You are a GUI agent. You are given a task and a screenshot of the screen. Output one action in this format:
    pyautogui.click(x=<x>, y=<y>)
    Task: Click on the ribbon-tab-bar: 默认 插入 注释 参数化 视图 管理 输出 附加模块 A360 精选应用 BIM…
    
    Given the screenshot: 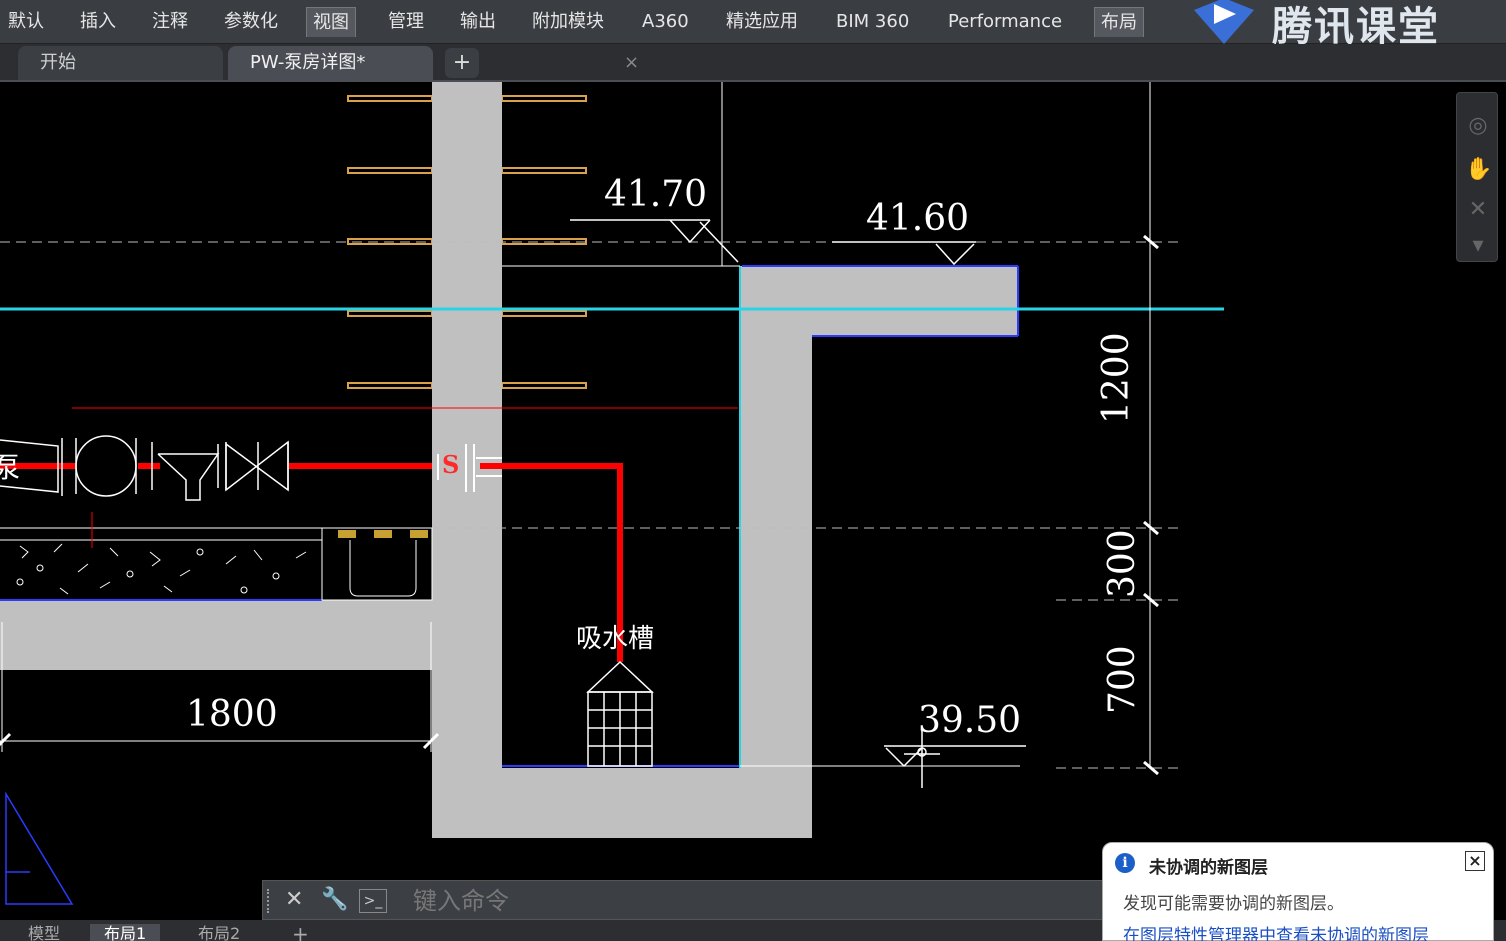 What is the action you would take?
    pyautogui.click(x=753, y=22)
    